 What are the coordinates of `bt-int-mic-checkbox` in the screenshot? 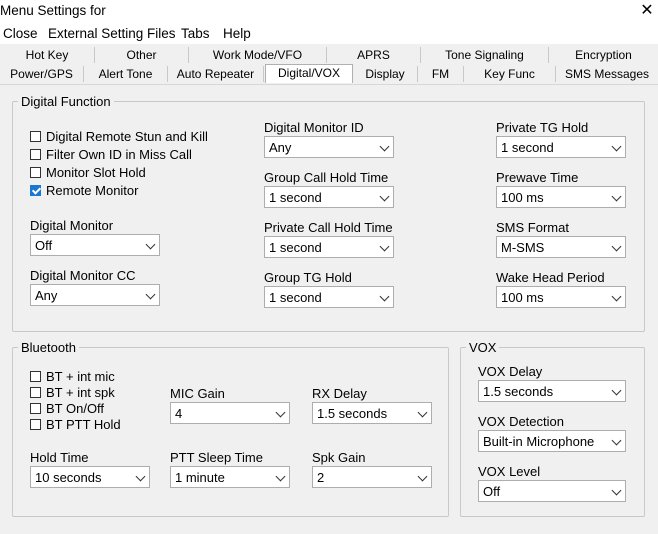 It's located at (35, 376).